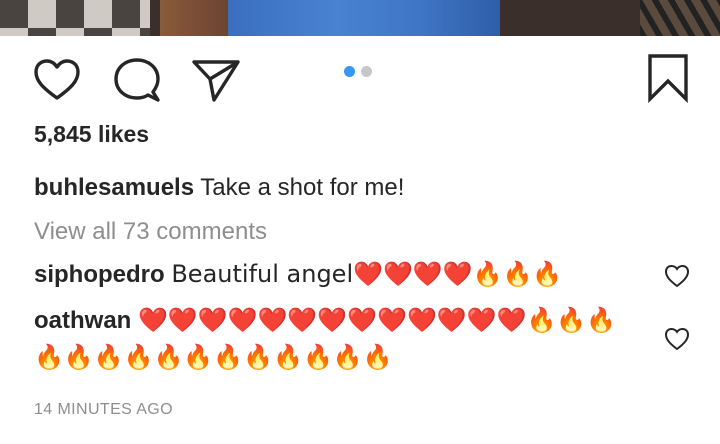  What do you see at coordinates (358, 72) in the screenshot?
I see `carousel-indicator` at bounding box center [358, 72].